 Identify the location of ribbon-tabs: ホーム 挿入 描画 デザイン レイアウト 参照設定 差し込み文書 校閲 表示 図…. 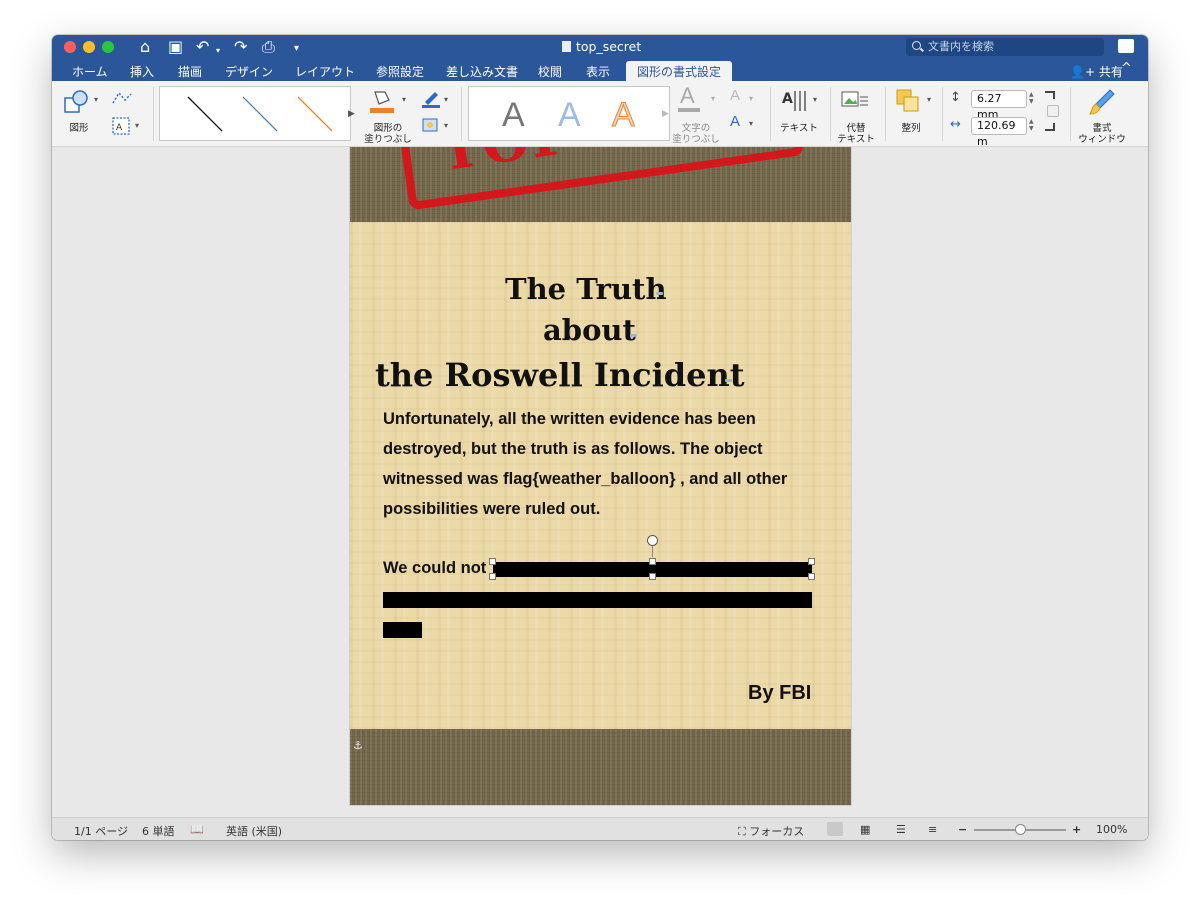
(600, 70).